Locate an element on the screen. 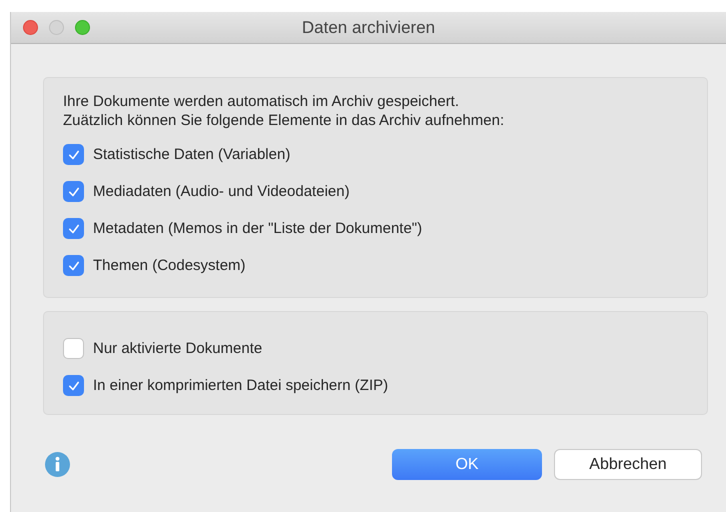 This screenshot has width=726, height=512. window-title: Daten archivieren is located at coordinates (369, 28).